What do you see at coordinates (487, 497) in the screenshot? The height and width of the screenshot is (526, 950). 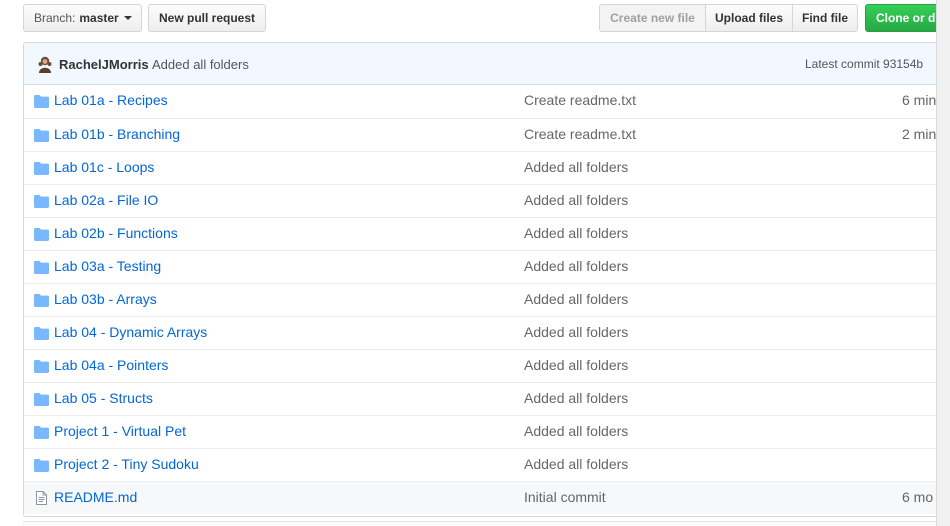 I see `file-row: README.md Initial commit 6 mo` at bounding box center [487, 497].